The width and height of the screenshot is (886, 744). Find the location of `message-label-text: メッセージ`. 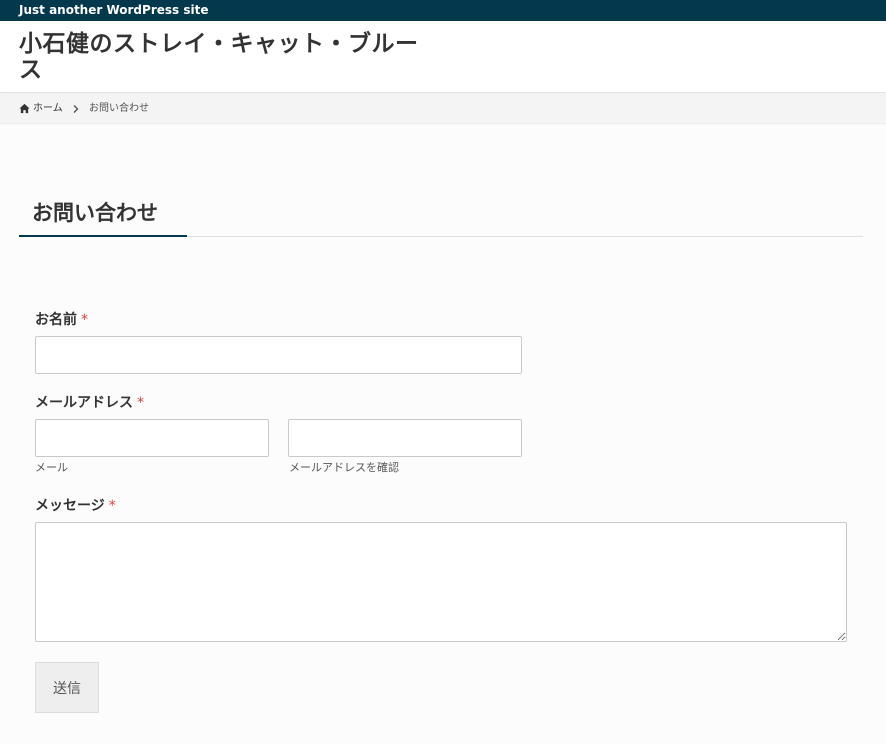

message-label-text: メッセージ is located at coordinates (70, 506).